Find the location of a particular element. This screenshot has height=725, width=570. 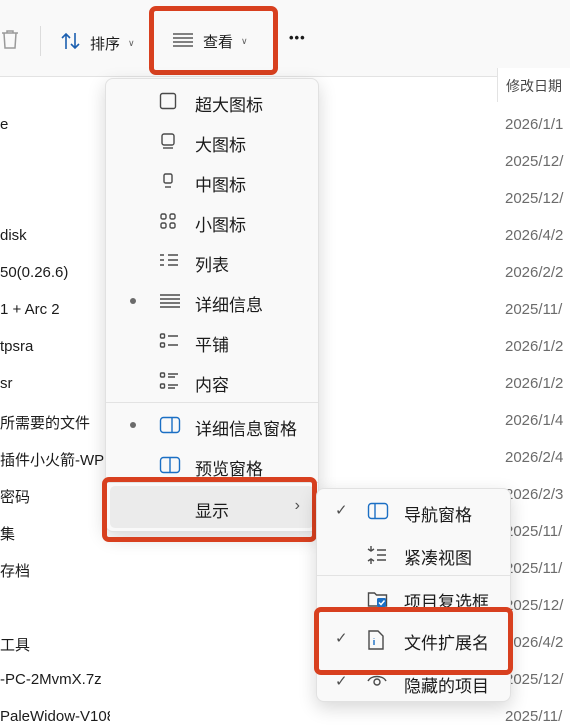

list-icon is located at coordinates (169, 263).